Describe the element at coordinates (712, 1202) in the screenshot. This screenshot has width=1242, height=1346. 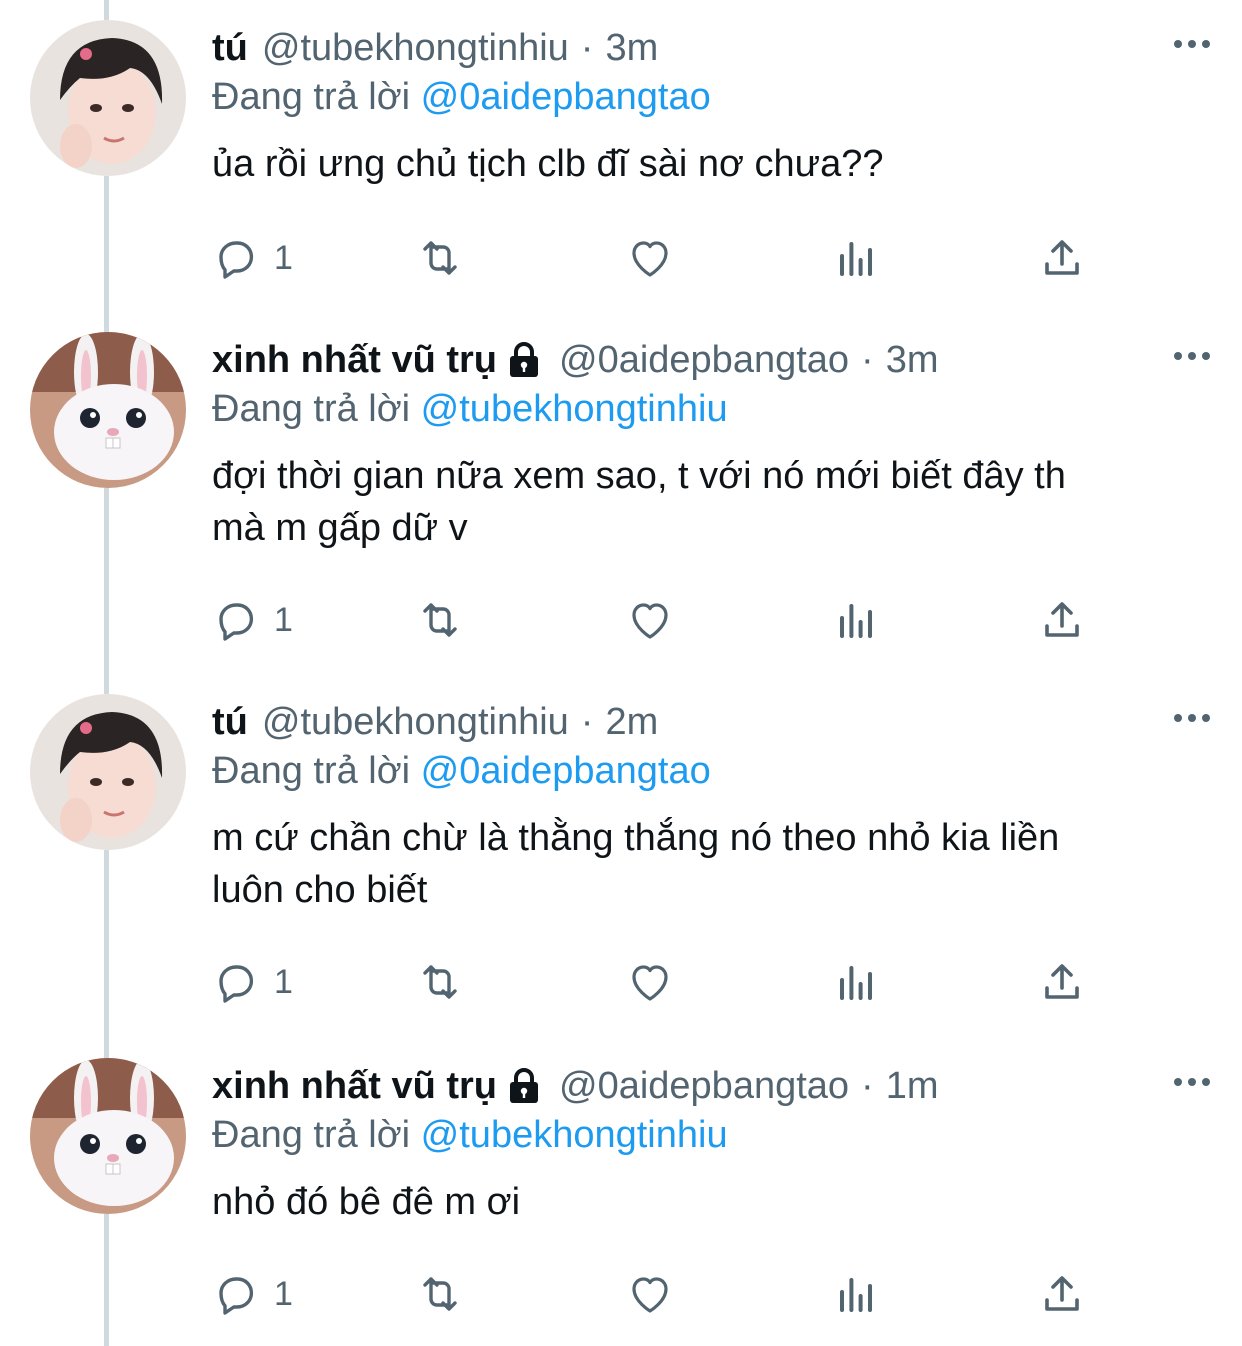
I see `tweet-text: nhỏ đó bê đê m ơi` at that location.